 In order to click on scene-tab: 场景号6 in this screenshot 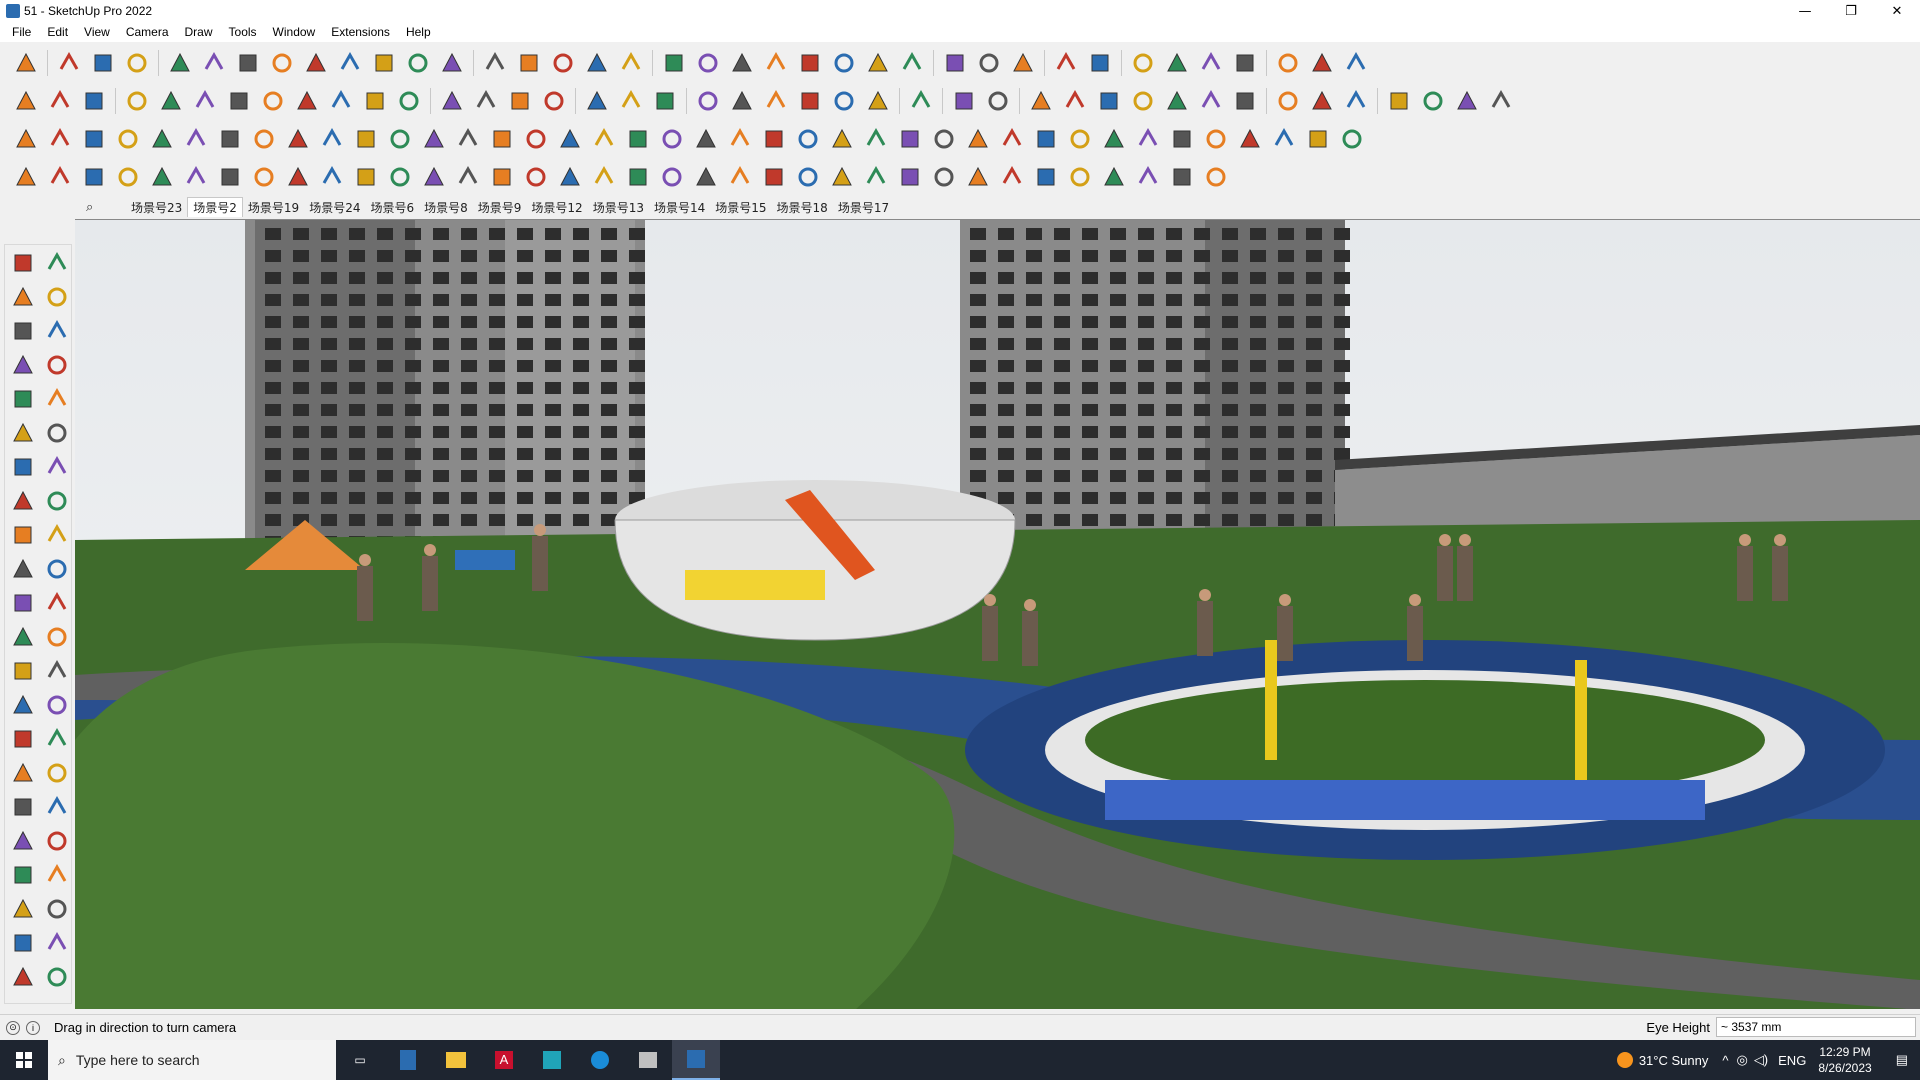, I will do `click(392, 207)`.